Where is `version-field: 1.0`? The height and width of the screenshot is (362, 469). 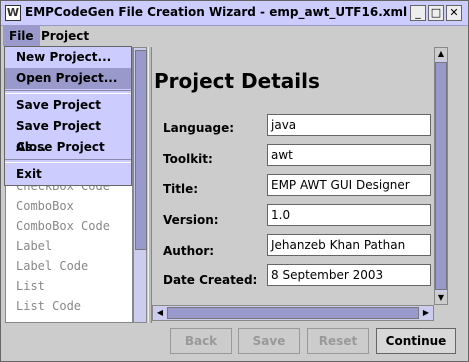
version-field: 1.0 is located at coordinates (349, 215).